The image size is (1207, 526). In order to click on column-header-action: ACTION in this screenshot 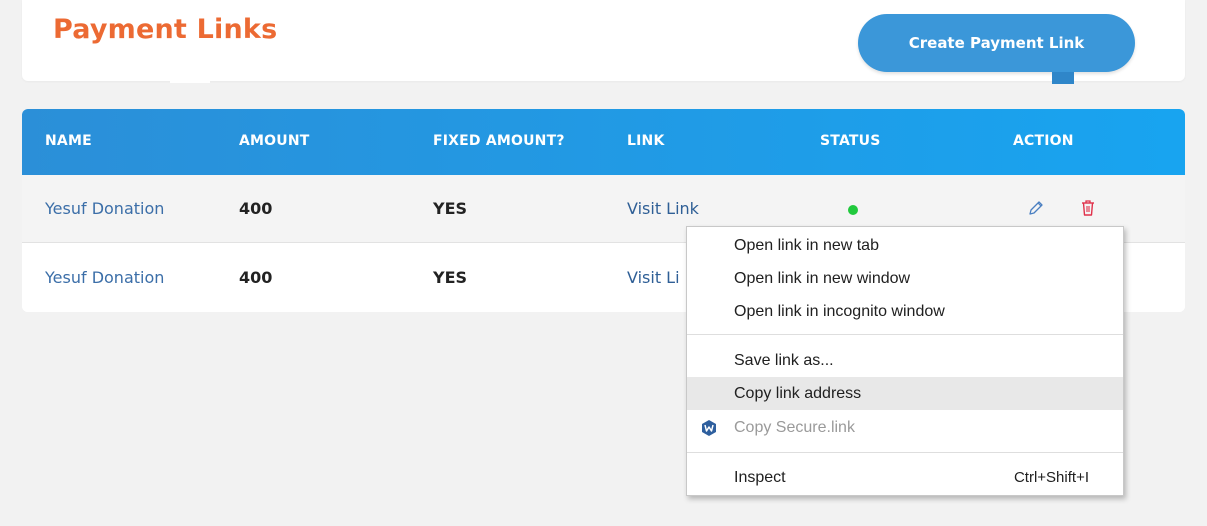, I will do `click(1043, 141)`.